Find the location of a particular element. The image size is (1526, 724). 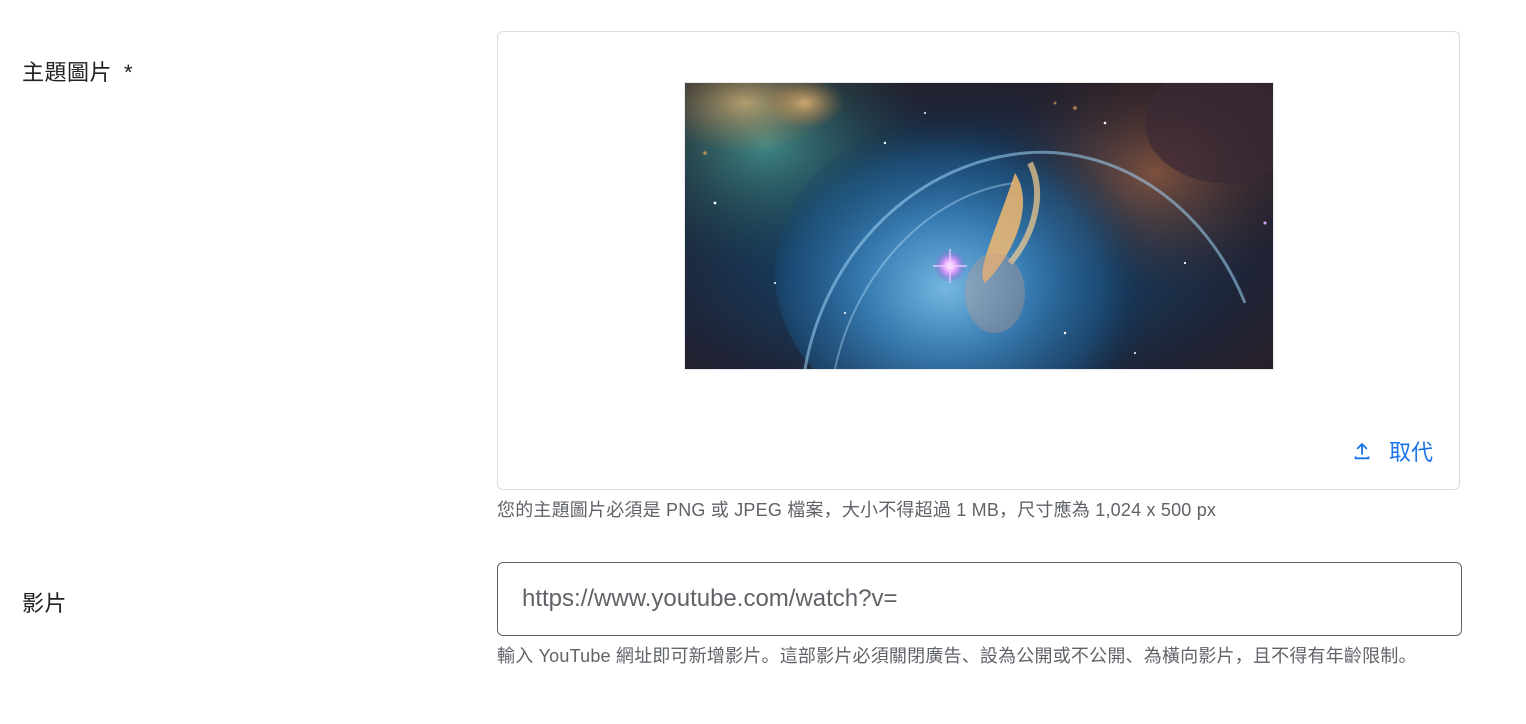

upload-icon is located at coordinates (1362, 451).